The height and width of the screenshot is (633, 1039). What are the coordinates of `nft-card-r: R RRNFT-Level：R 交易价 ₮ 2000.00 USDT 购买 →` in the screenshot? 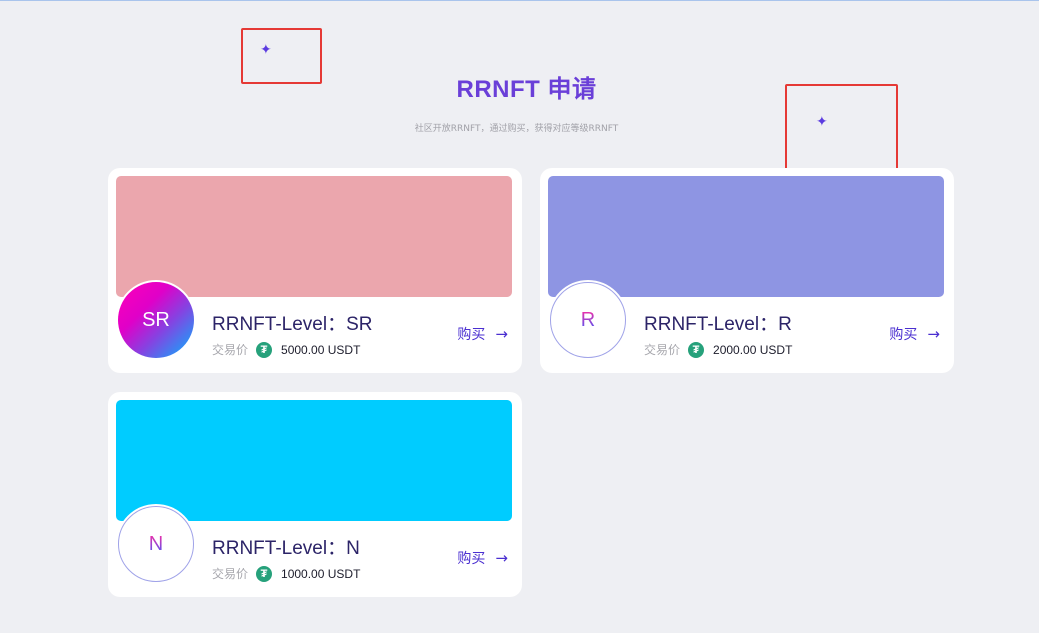 It's located at (747, 270).